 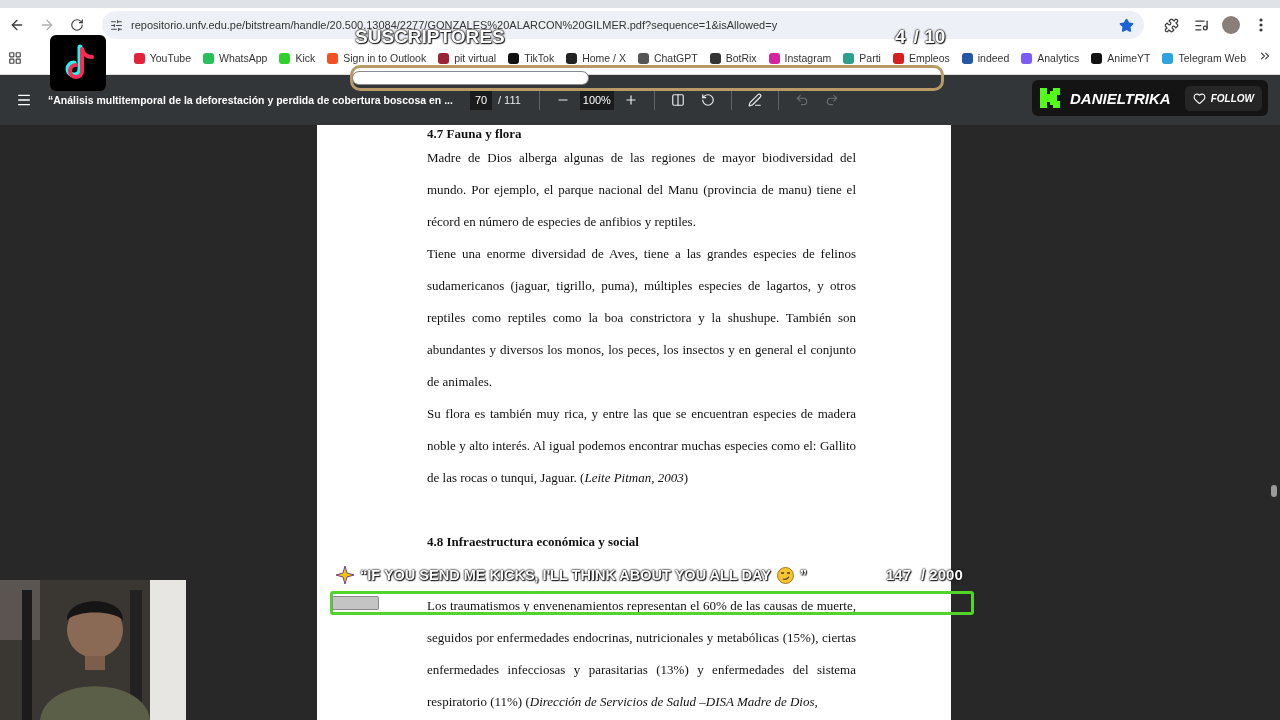 What do you see at coordinates (899, 574) in the screenshot?
I see `goal-count: 147` at bounding box center [899, 574].